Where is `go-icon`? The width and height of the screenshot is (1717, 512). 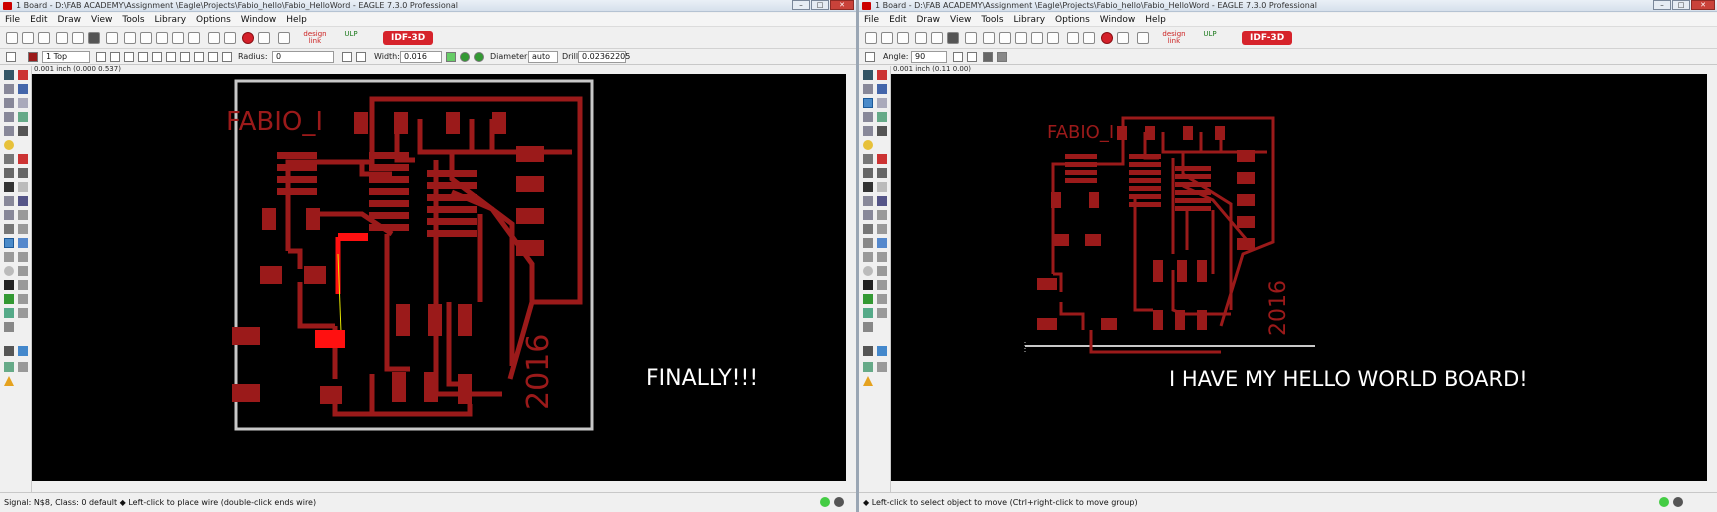
go-icon is located at coordinates (264, 38).